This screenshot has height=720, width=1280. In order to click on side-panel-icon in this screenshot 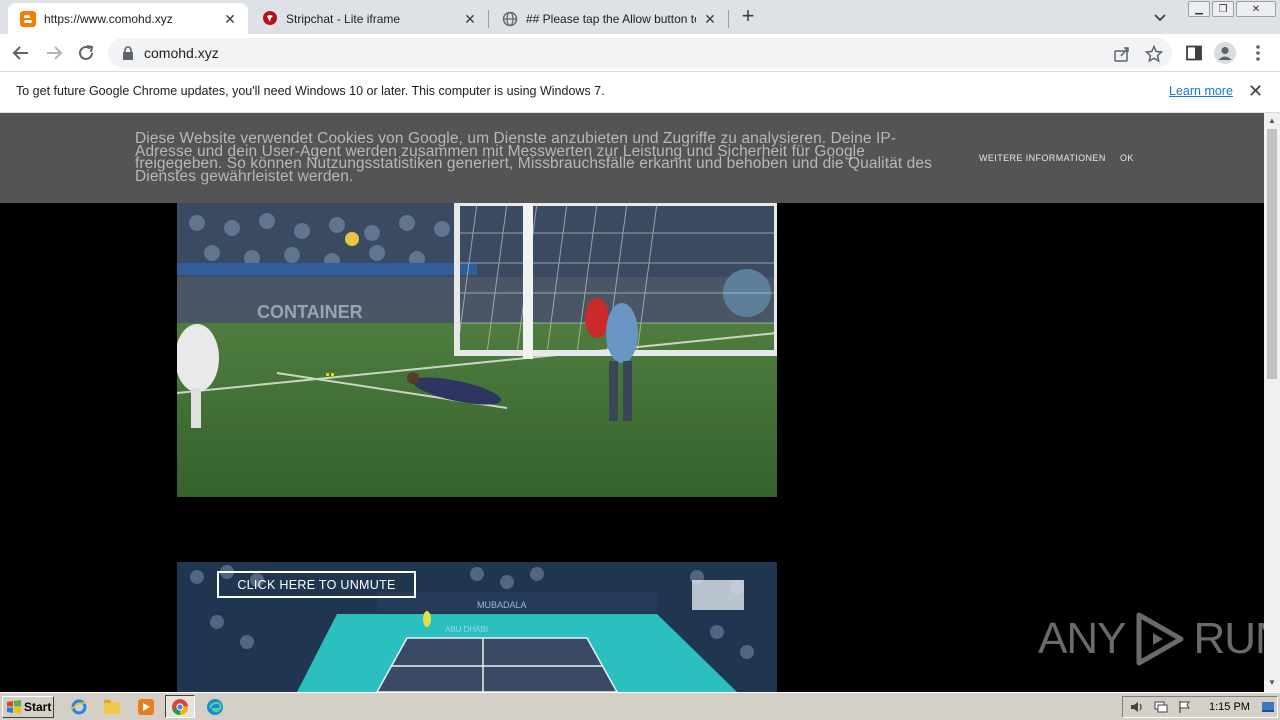, I will do `click(1194, 53)`.